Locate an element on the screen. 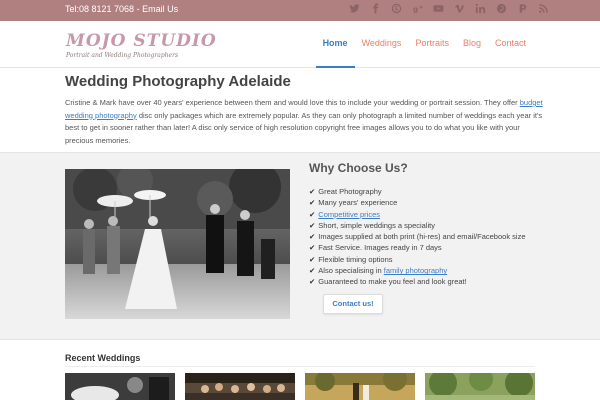 This screenshot has height=400, width=600. nav-item-blog: Blog is located at coordinates (472, 44).